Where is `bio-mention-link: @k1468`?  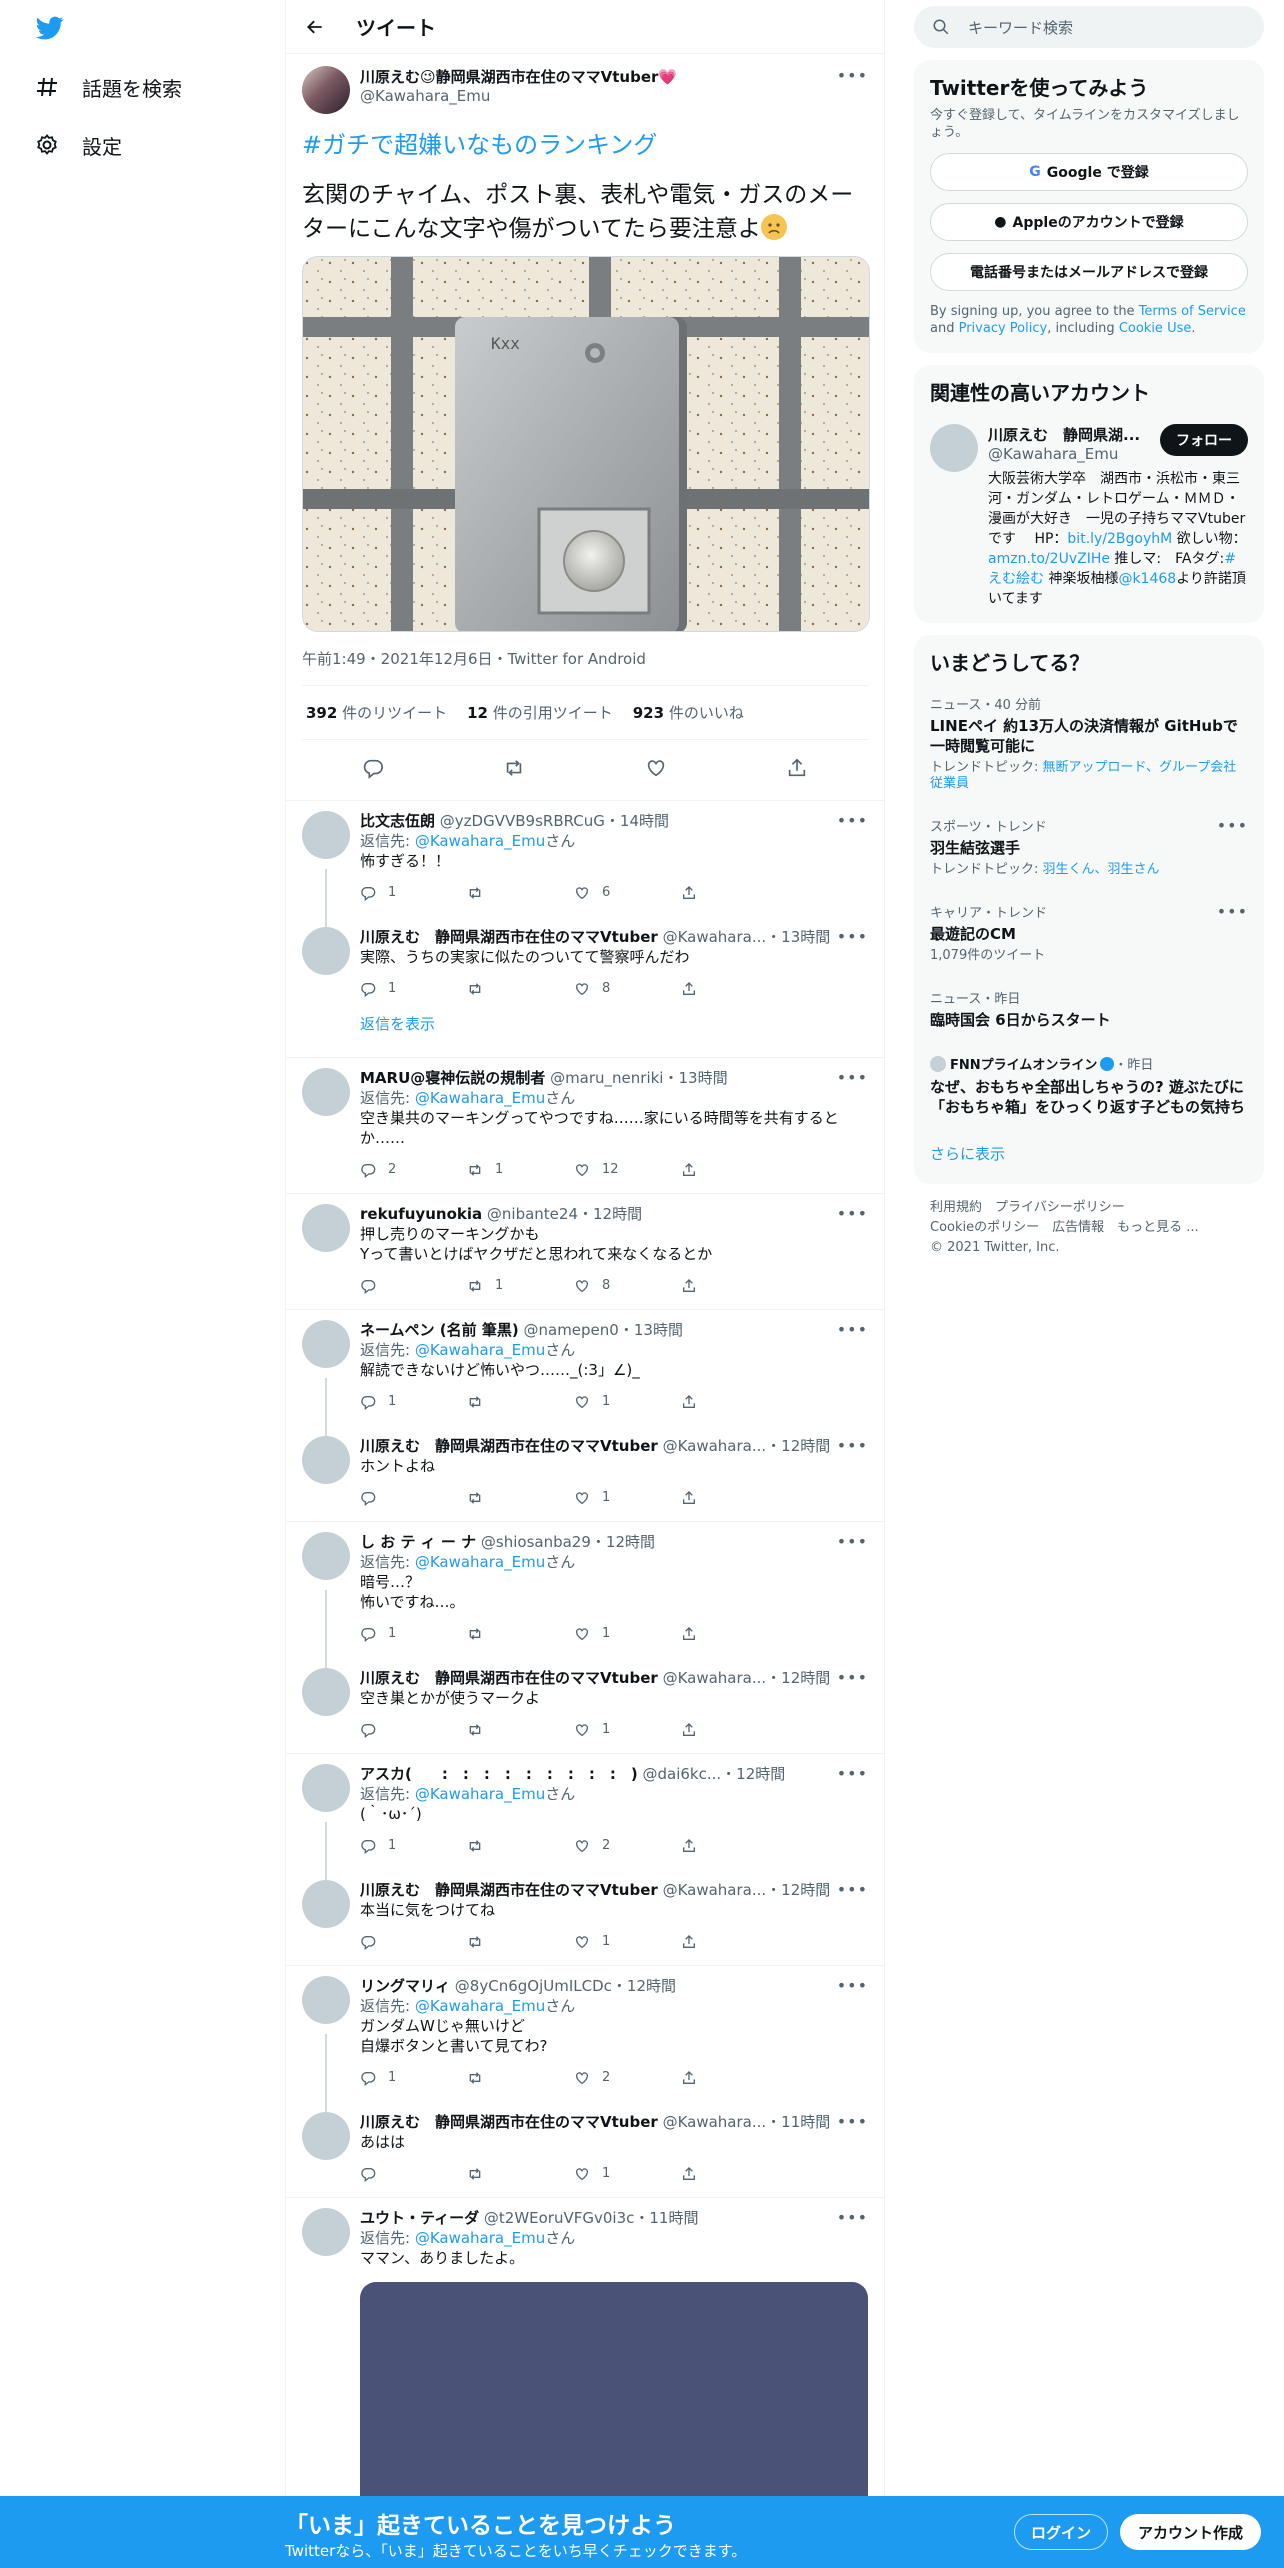
bio-mention-link: @k1468 is located at coordinates (1147, 579).